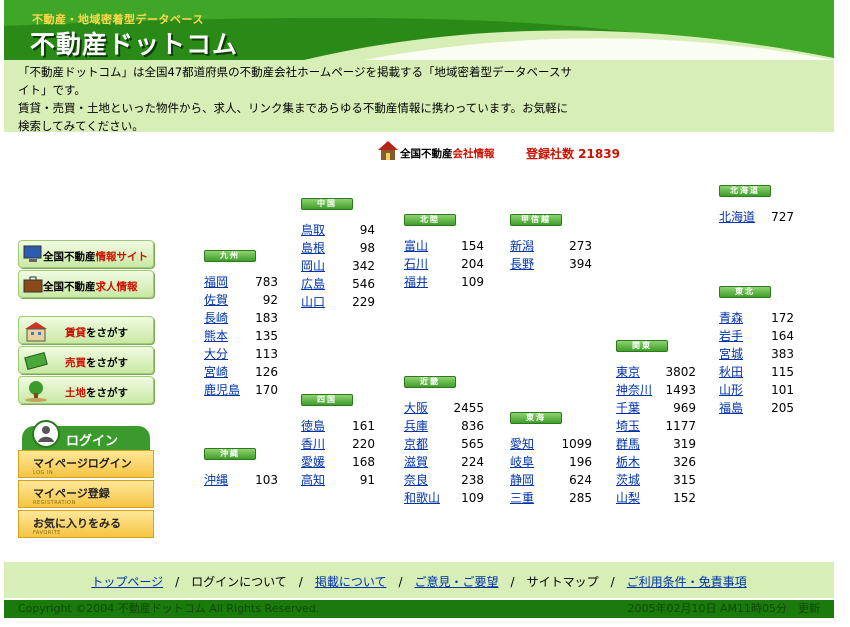 The width and height of the screenshot is (850, 627). What do you see at coordinates (313, 480) in the screenshot?
I see `prefecture-link: 高知` at bounding box center [313, 480].